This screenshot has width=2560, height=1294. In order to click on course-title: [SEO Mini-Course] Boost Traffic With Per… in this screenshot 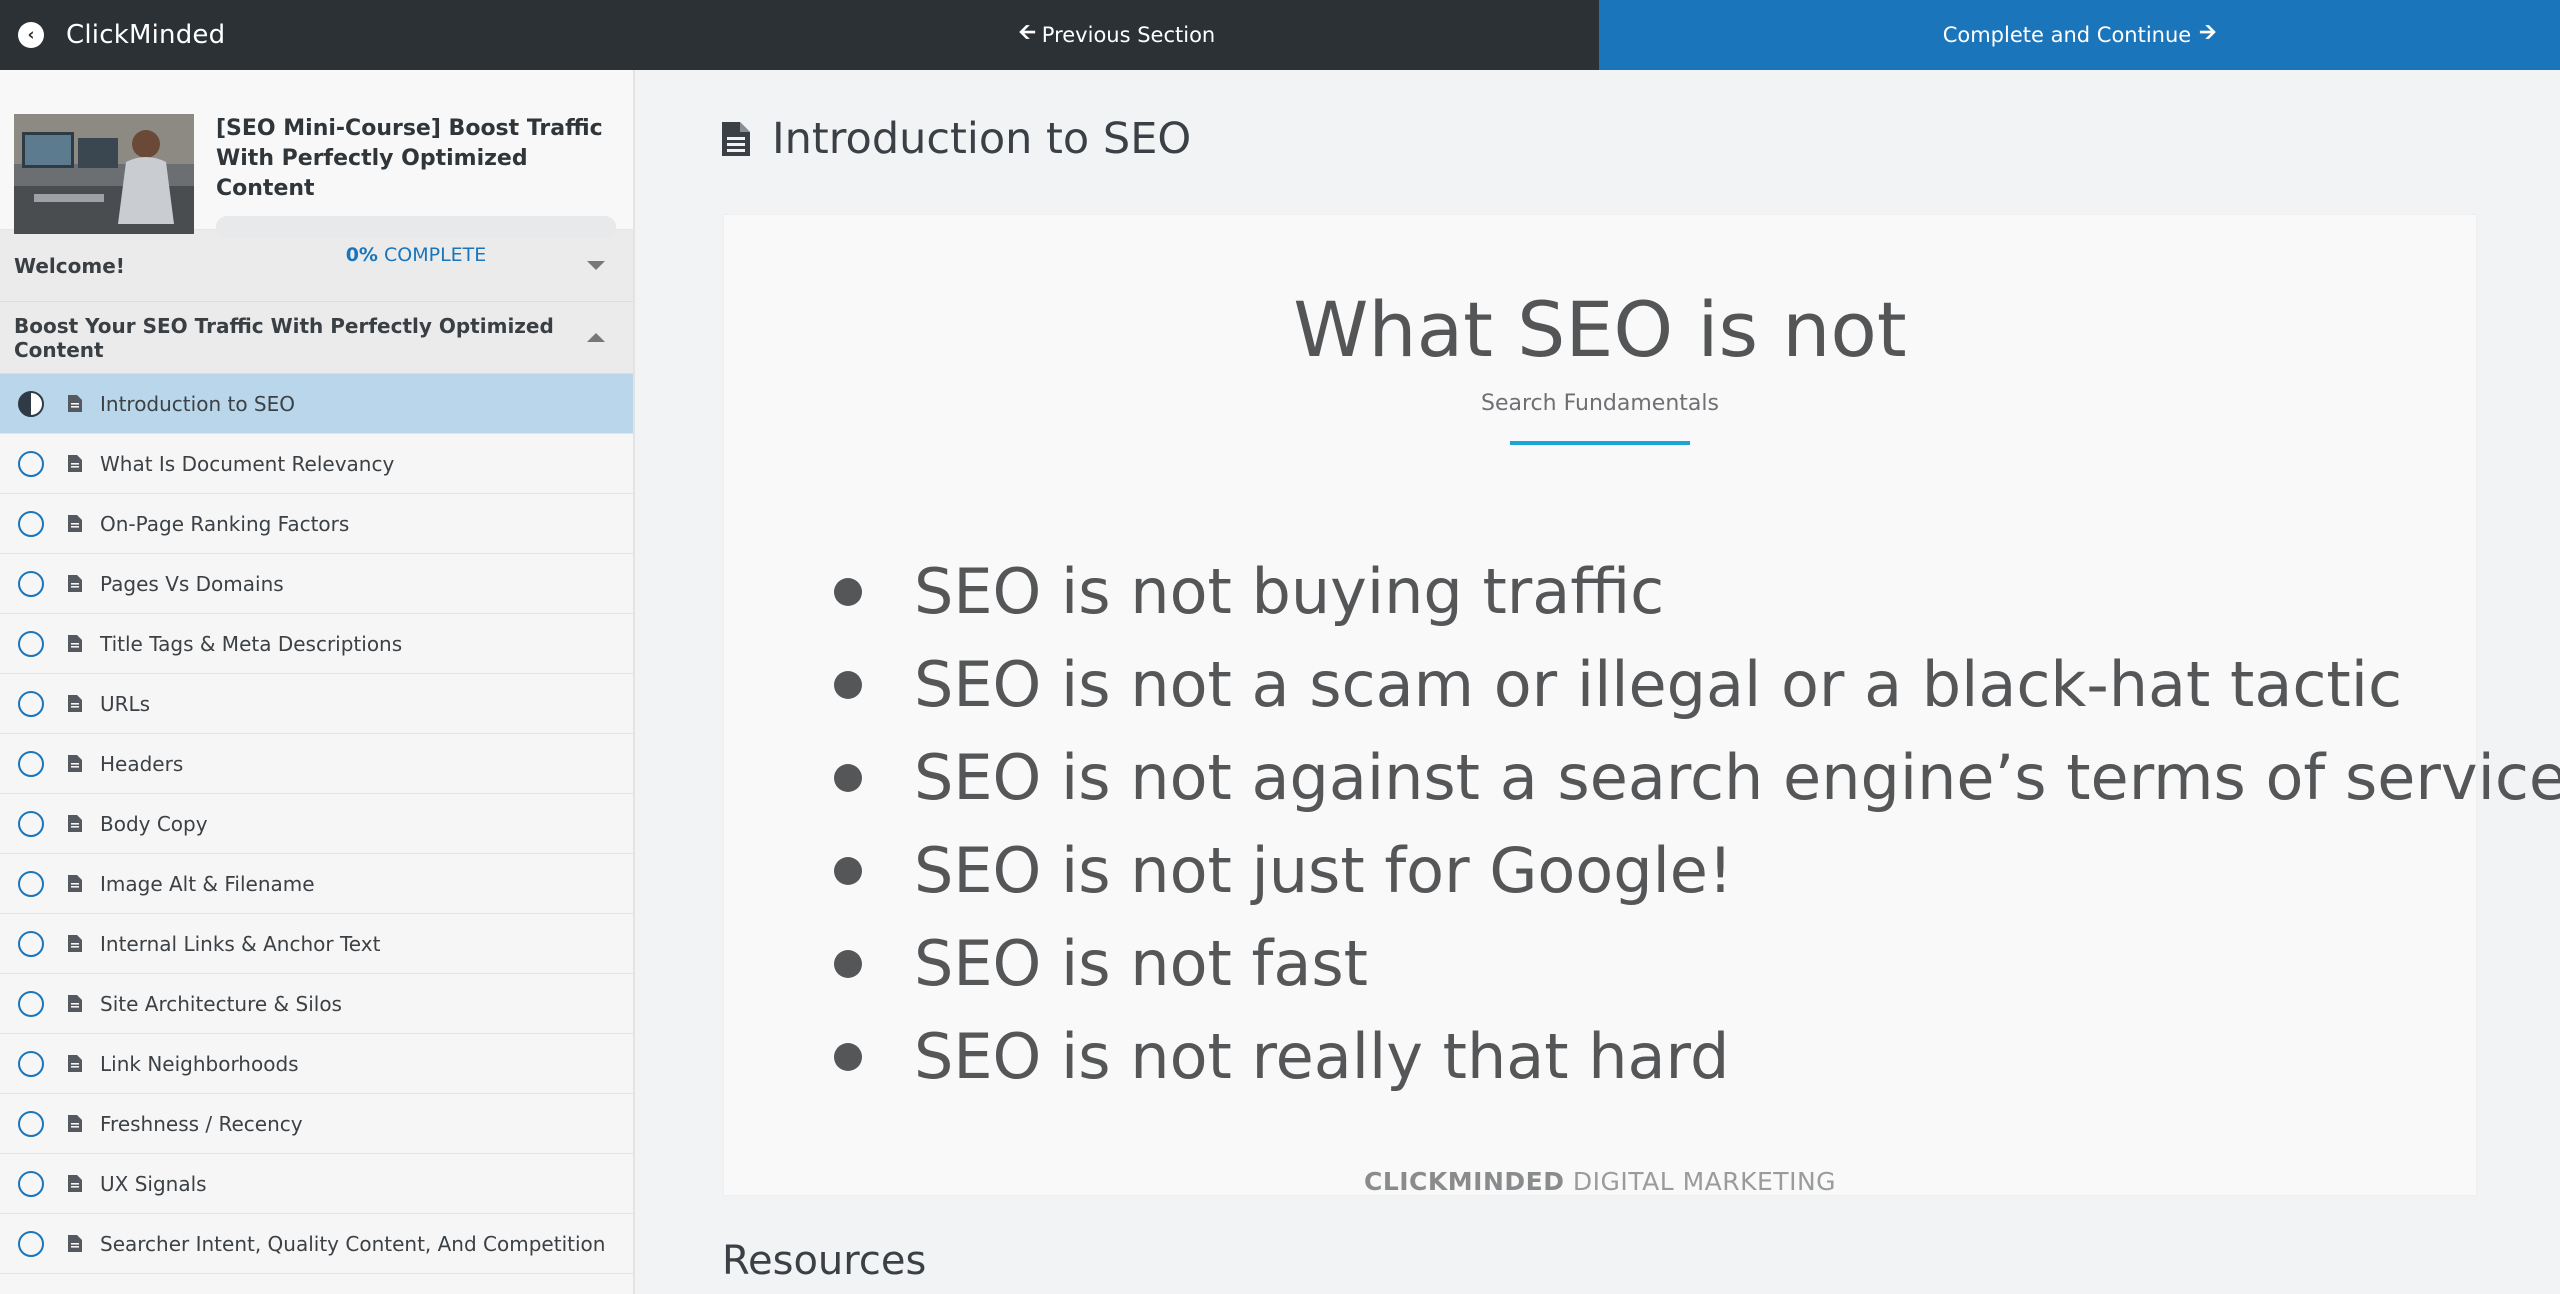, I will do `click(409, 158)`.